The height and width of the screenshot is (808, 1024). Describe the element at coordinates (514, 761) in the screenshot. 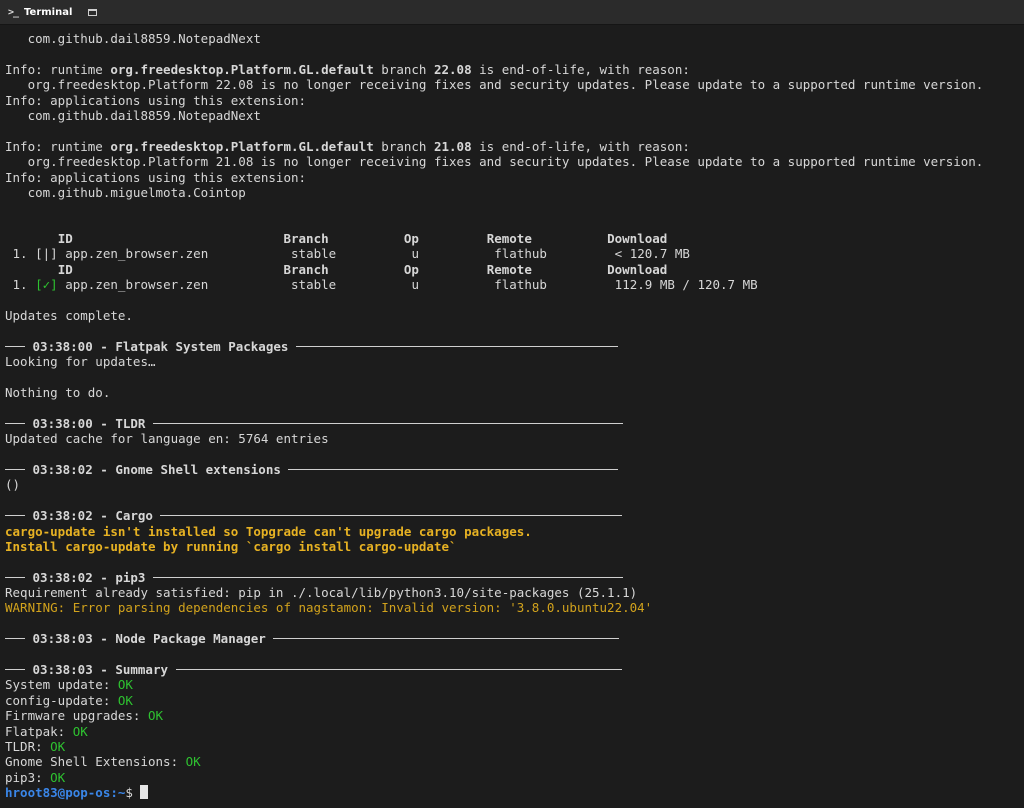

I see `summary-row: Gnome Shell Extensions: OK` at that location.